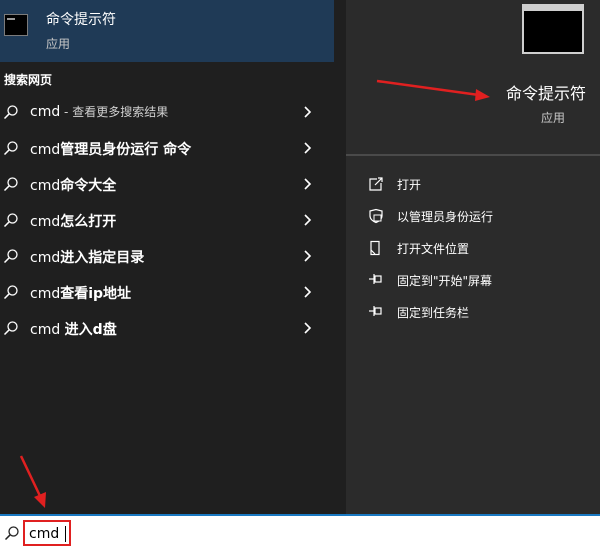 This screenshot has height=550, width=600. Describe the element at coordinates (81, 20) in the screenshot. I see `best-match-title: 命令提示符` at that location.